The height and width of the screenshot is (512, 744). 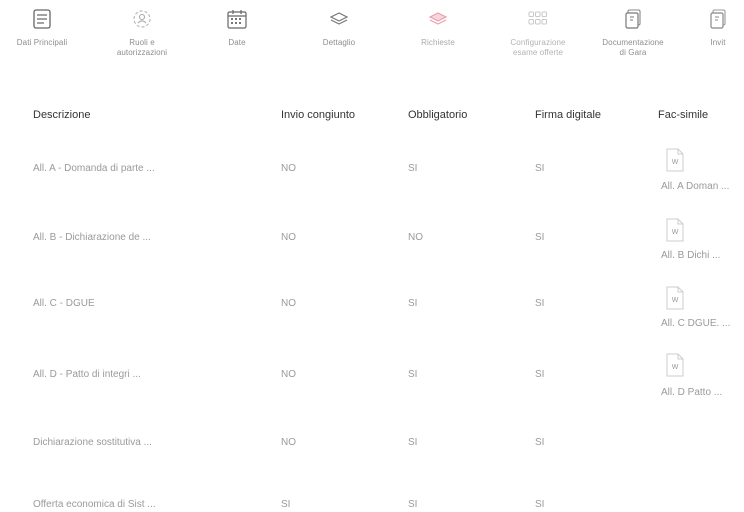 I want to click on column-header-invio-congiunto: Invio congiunto, so click(x=318, y=115).